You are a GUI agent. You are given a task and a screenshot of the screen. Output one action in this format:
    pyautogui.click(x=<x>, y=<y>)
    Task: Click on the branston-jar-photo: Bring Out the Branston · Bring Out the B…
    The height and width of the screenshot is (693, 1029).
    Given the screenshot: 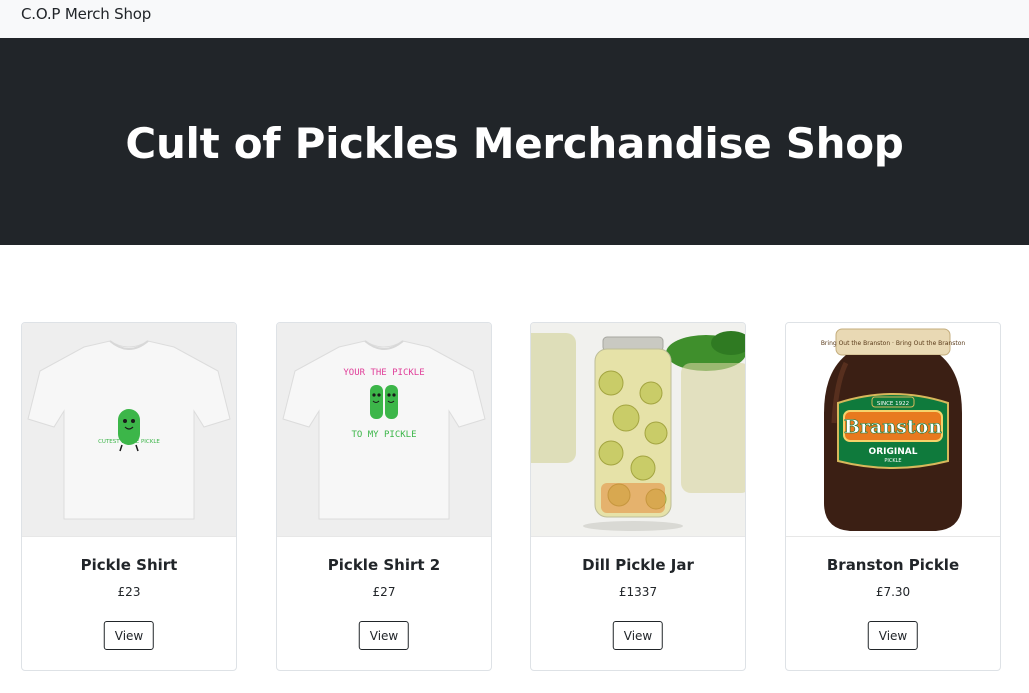 What is the action you would take?
    pyautogui.click(x=893, y=429)
    